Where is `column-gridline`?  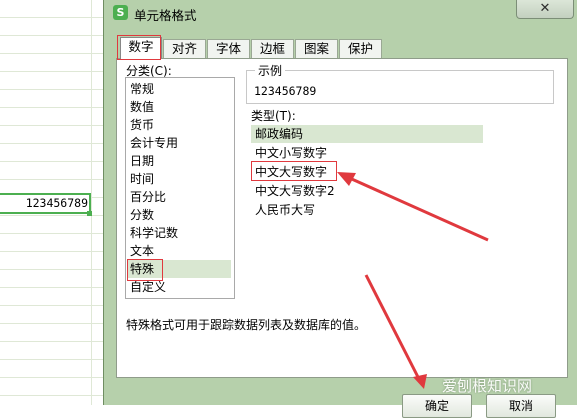
column-gridline is located at coordinates (91, 202).